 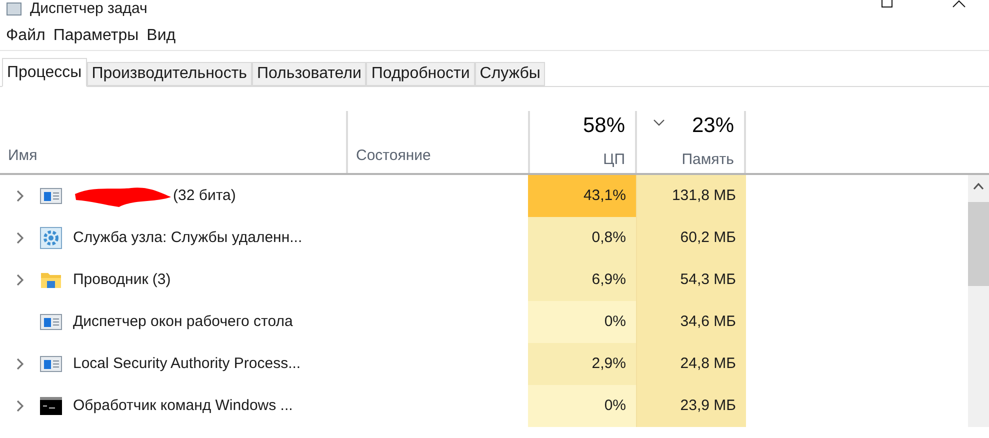 What do you see at coordinates (23, 155) in the screenshot?
I see `column-header: Имя` at bounding box center [23, 155].